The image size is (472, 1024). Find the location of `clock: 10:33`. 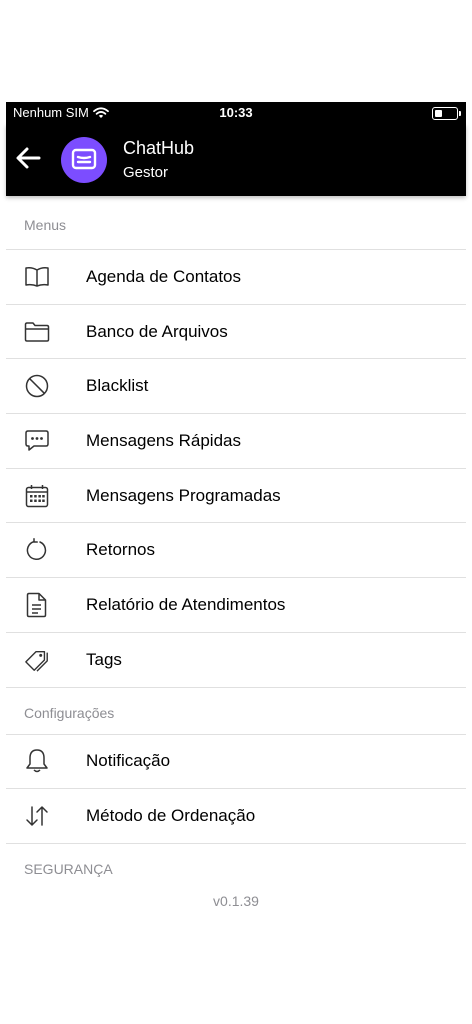

clock: 10:33 is located at coordinates (236, 112).